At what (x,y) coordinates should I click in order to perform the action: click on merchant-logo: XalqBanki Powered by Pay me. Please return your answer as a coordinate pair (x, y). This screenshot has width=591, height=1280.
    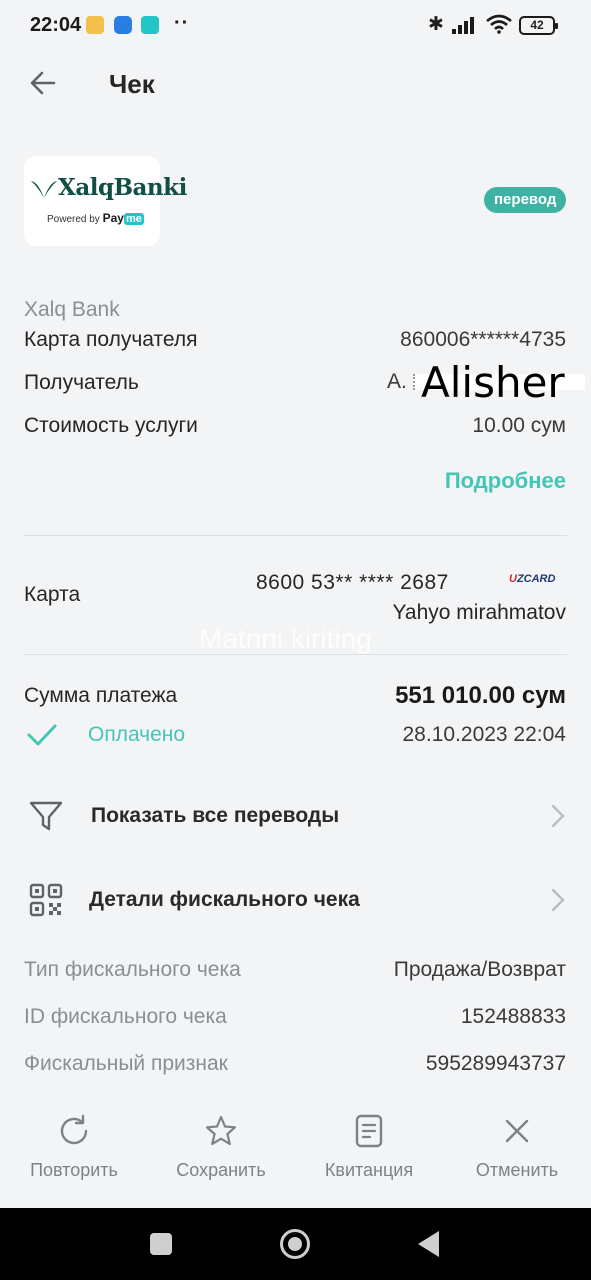
    Looking at the image, I should click on (105, 201).